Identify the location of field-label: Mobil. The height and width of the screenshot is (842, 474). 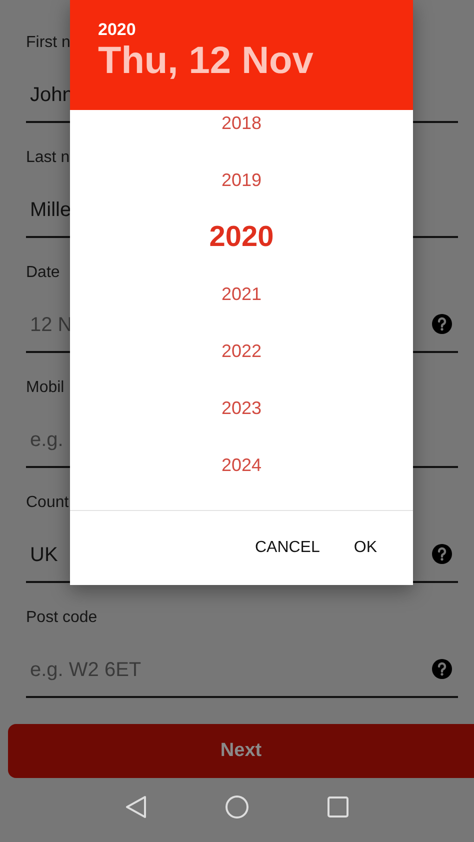
(45, 388).